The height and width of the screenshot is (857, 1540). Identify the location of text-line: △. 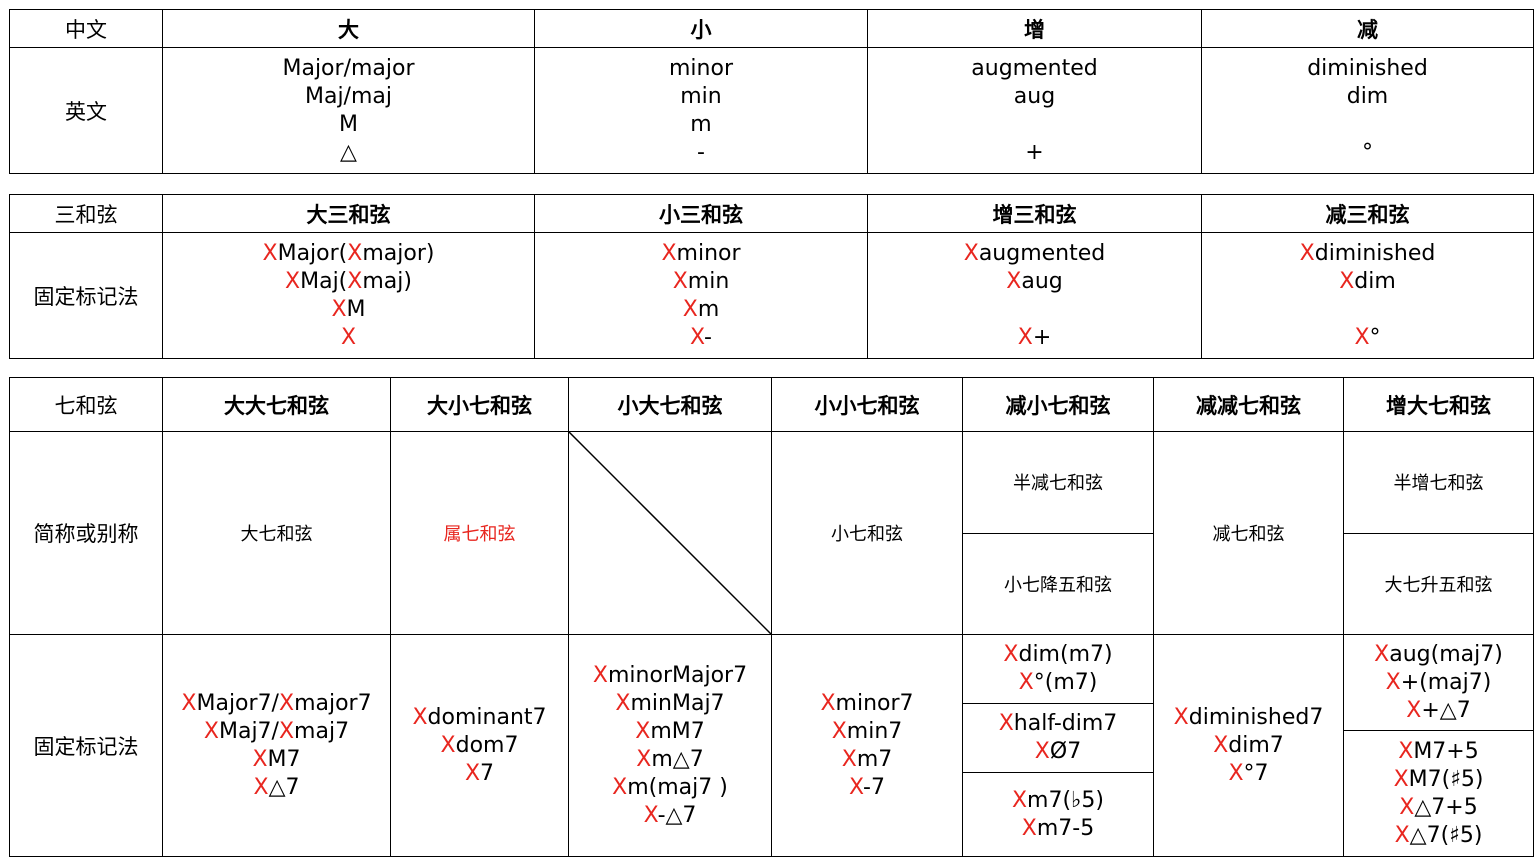
(348, 152).